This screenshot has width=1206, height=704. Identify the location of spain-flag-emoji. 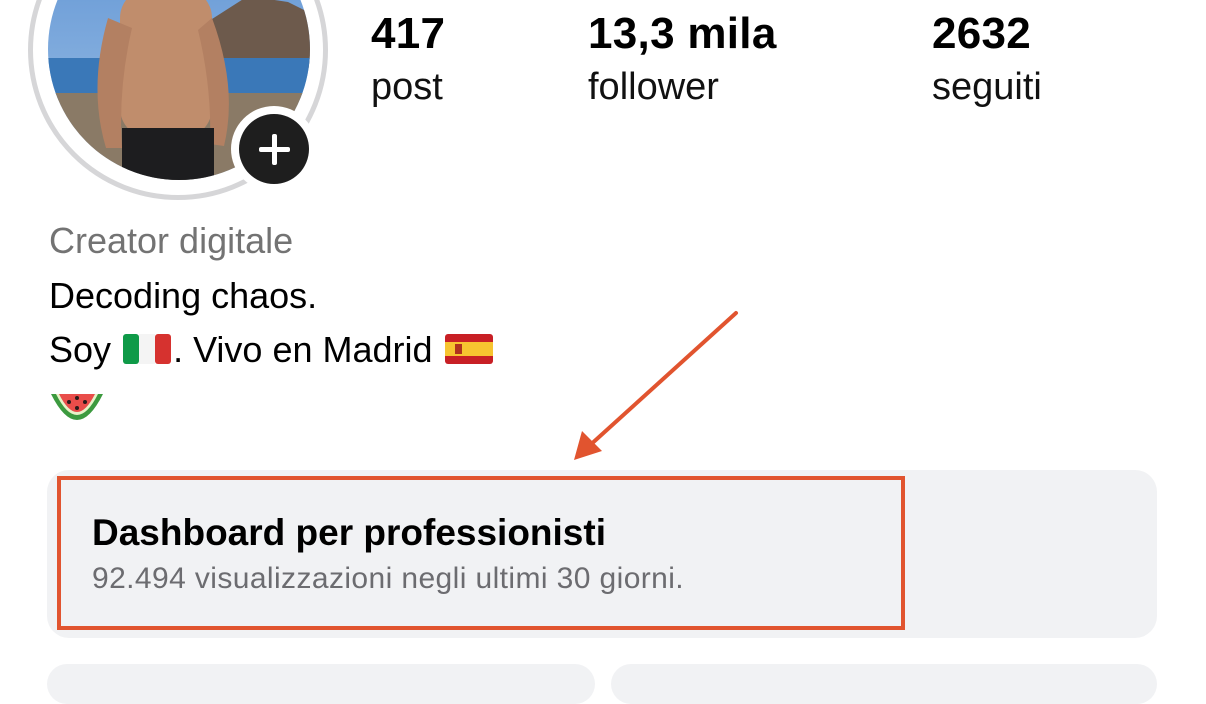
(468, 349).